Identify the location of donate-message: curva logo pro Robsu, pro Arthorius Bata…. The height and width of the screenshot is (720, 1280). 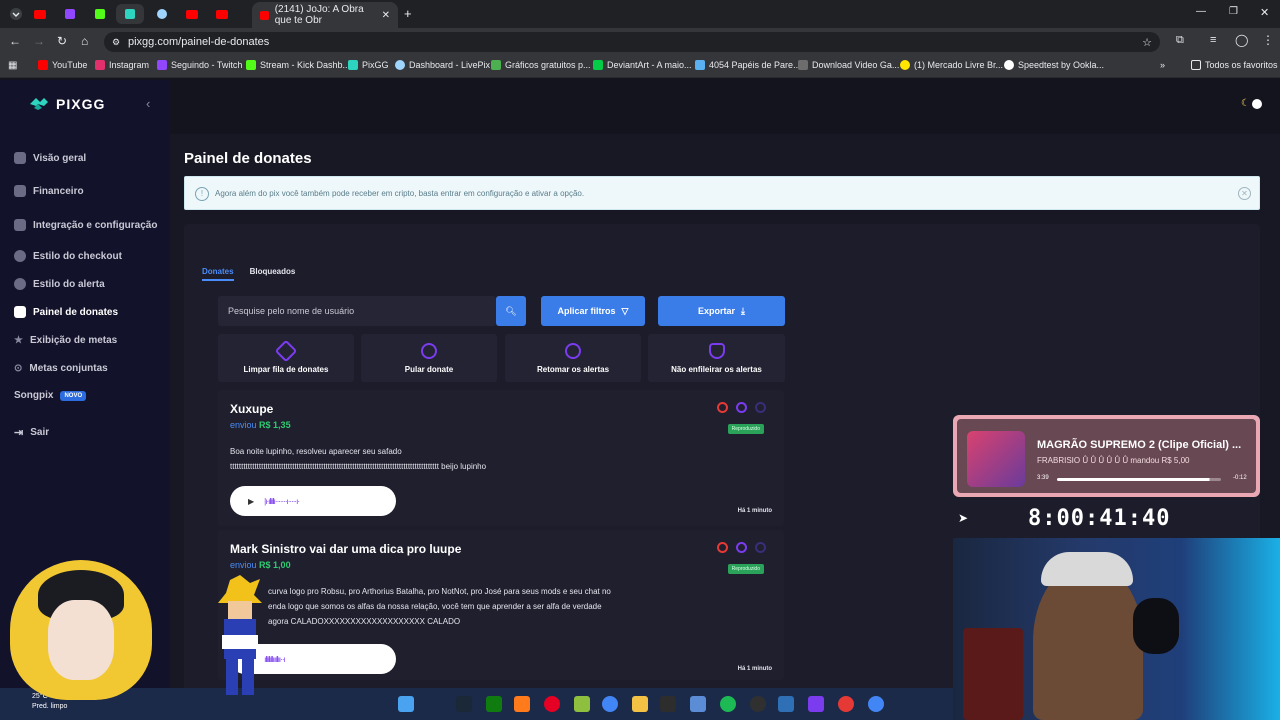
(439, 606).